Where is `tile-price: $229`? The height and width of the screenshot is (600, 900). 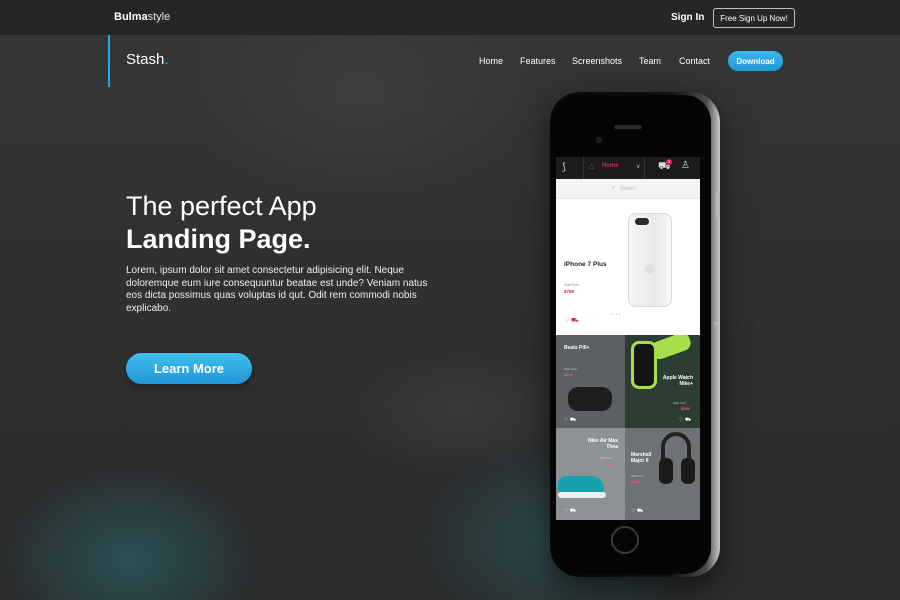
tile-price: $229 is located at coordinates (568, 374).